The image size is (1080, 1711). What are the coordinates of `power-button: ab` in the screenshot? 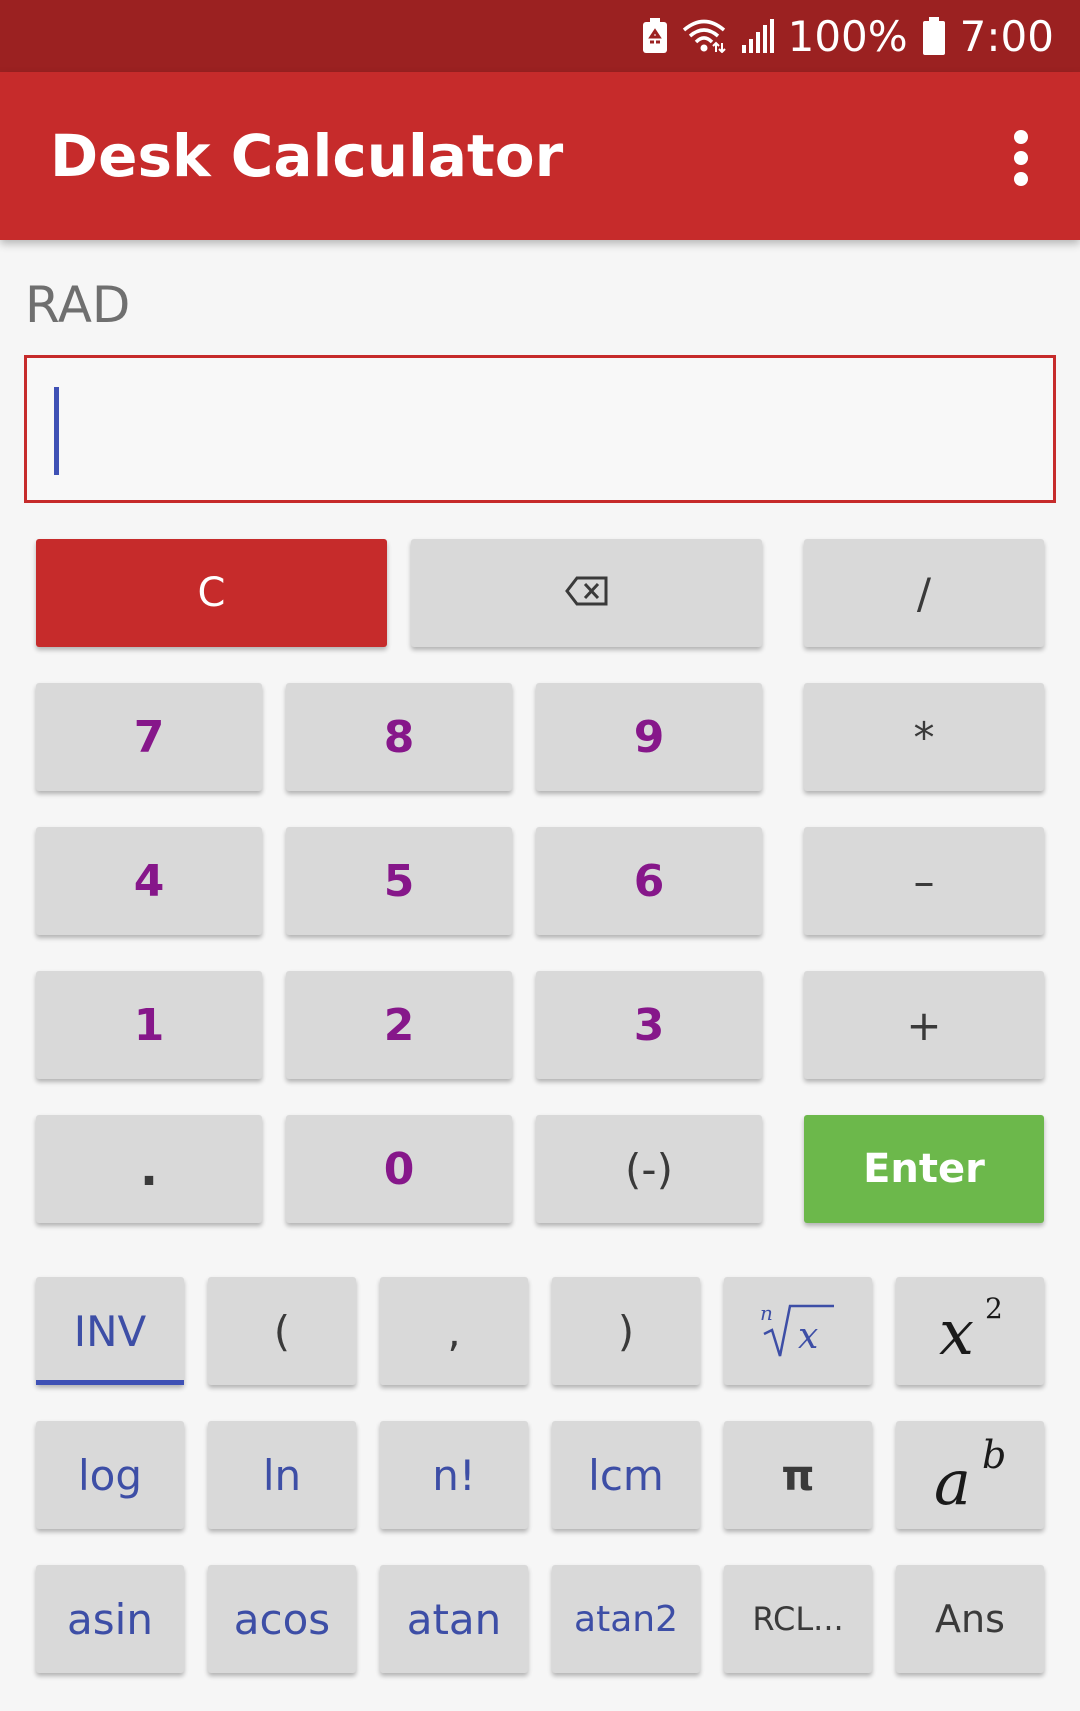 It's located at (970, 1475).